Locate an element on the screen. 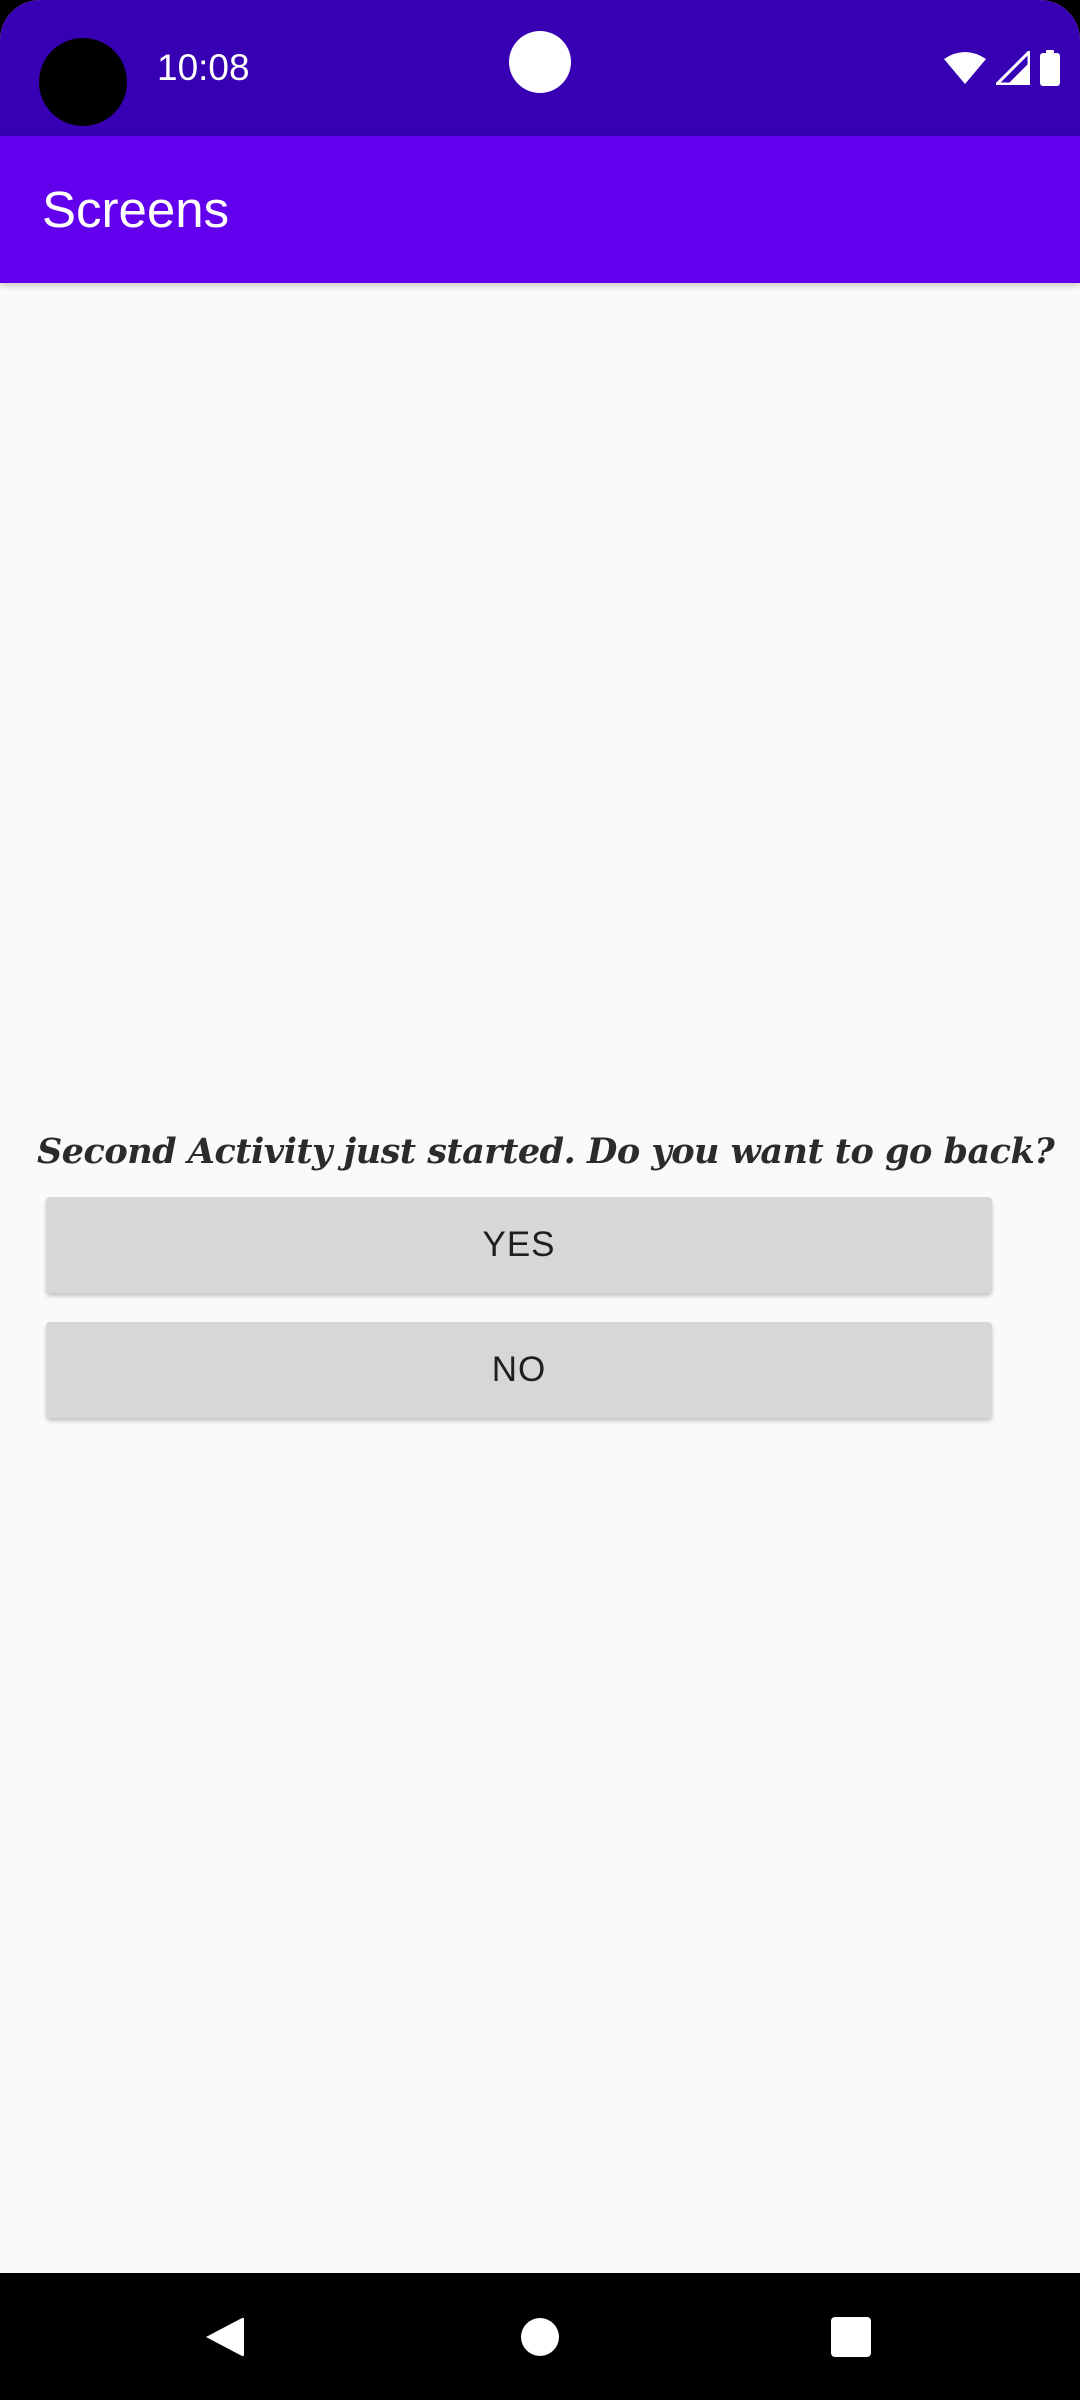  wifi-icon is located at coordinates (965, 68).